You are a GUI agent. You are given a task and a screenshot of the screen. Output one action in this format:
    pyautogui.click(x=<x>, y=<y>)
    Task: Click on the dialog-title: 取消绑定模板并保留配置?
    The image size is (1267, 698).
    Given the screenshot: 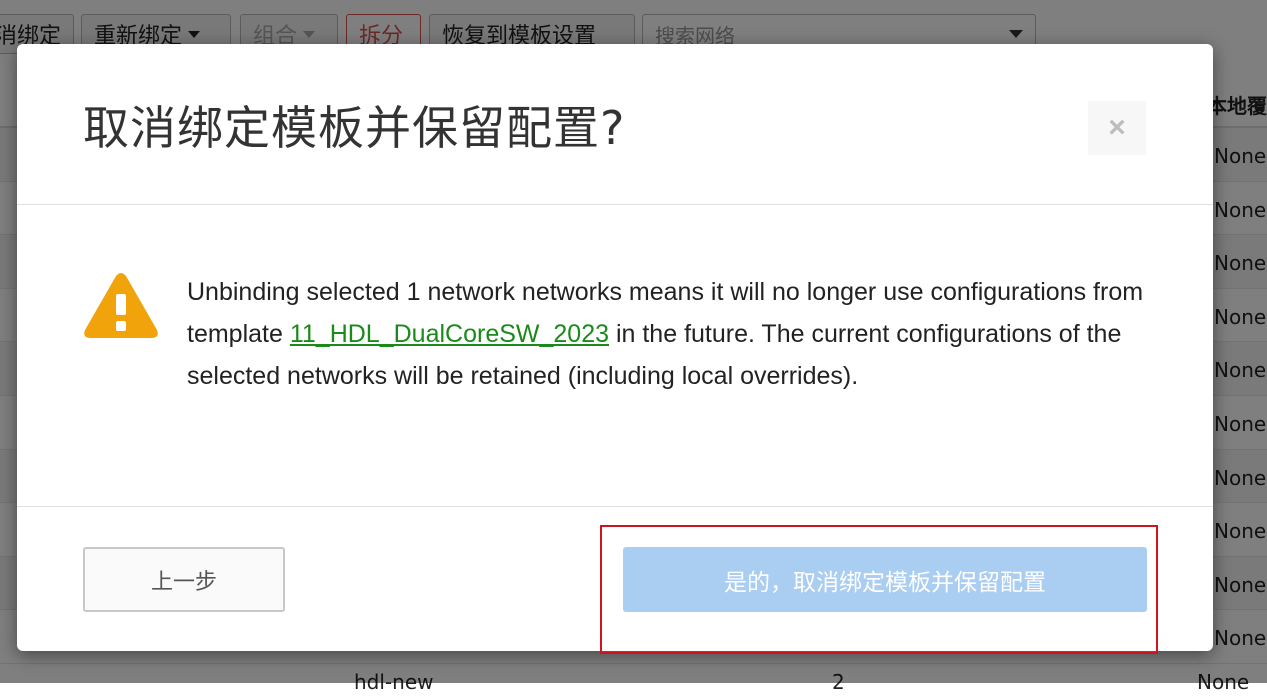 What is the action you would take?
    pyautogui.click(x=354, y=128)
    